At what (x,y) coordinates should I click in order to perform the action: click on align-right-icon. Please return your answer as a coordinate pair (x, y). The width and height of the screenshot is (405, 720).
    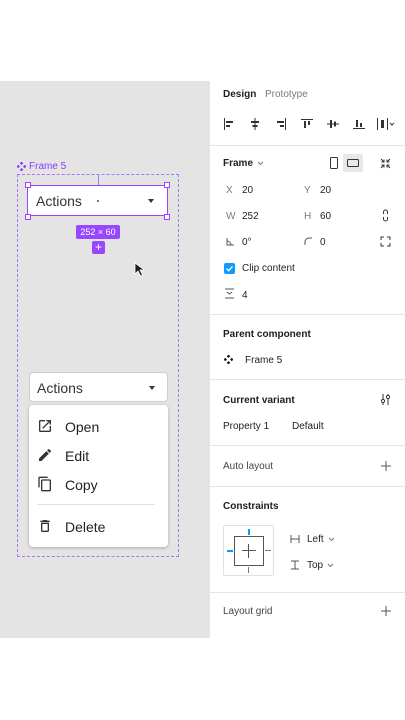
    Looking at the image, I should click on (281, 124).